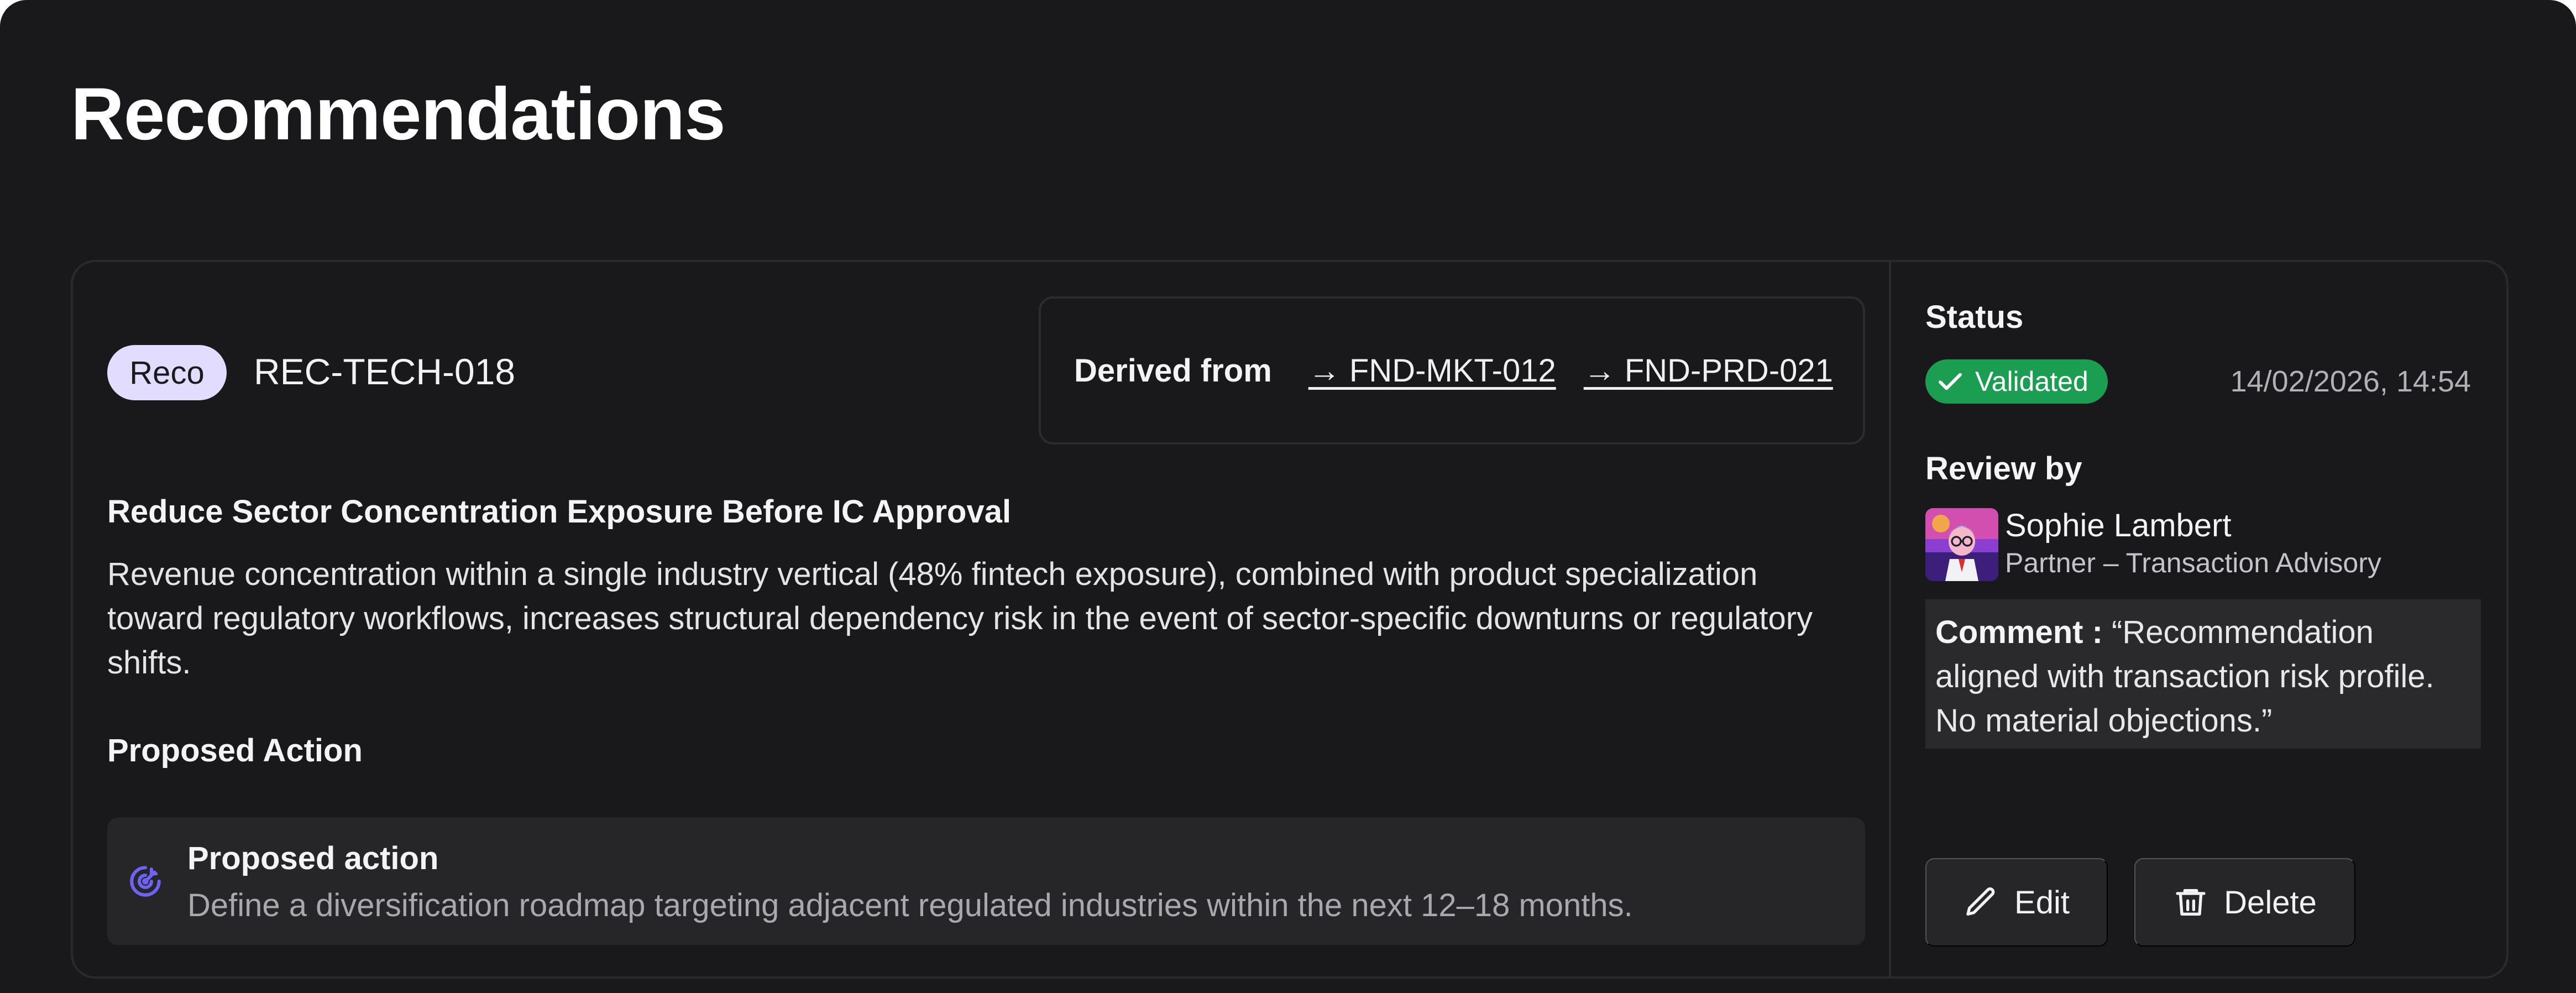 The image size is (2576, 993). I want to click on reviewer-name: Sophie Lambert, so click(2118, 525).